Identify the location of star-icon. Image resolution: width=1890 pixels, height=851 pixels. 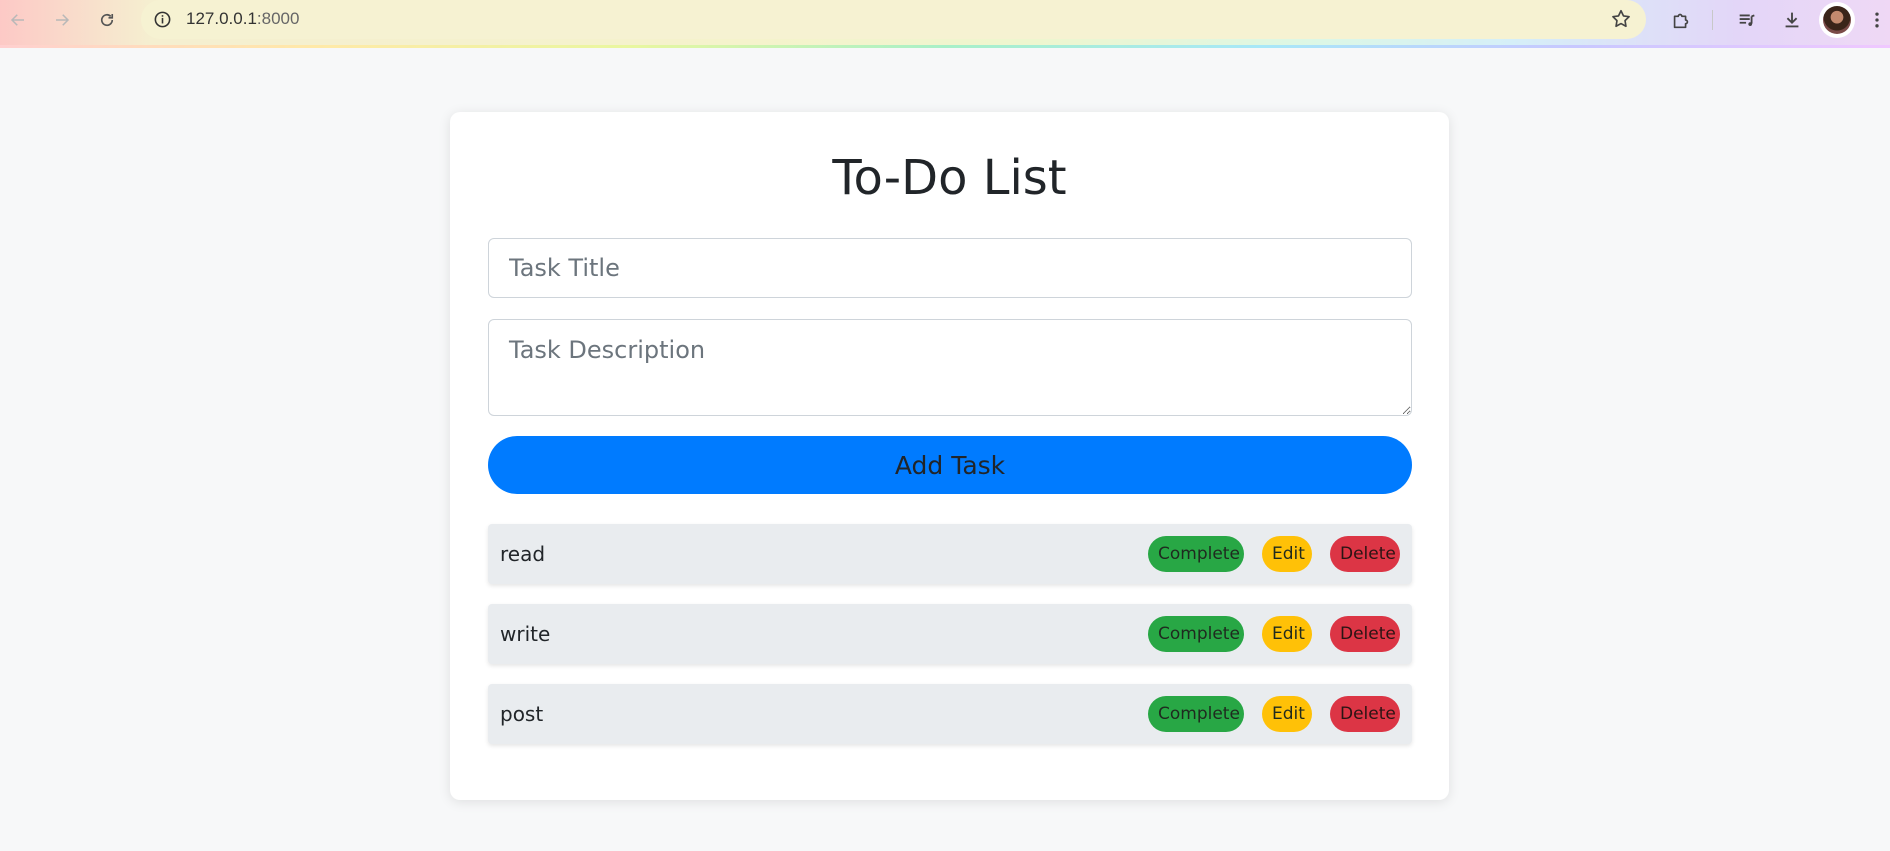
(1621, 19).